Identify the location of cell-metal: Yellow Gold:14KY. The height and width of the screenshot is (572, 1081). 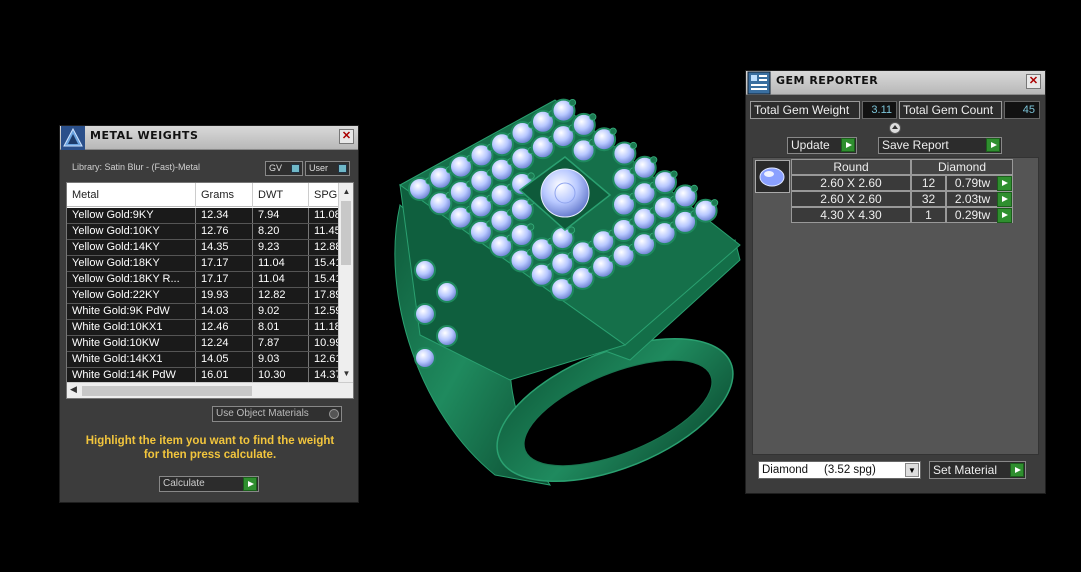
(131, 247).